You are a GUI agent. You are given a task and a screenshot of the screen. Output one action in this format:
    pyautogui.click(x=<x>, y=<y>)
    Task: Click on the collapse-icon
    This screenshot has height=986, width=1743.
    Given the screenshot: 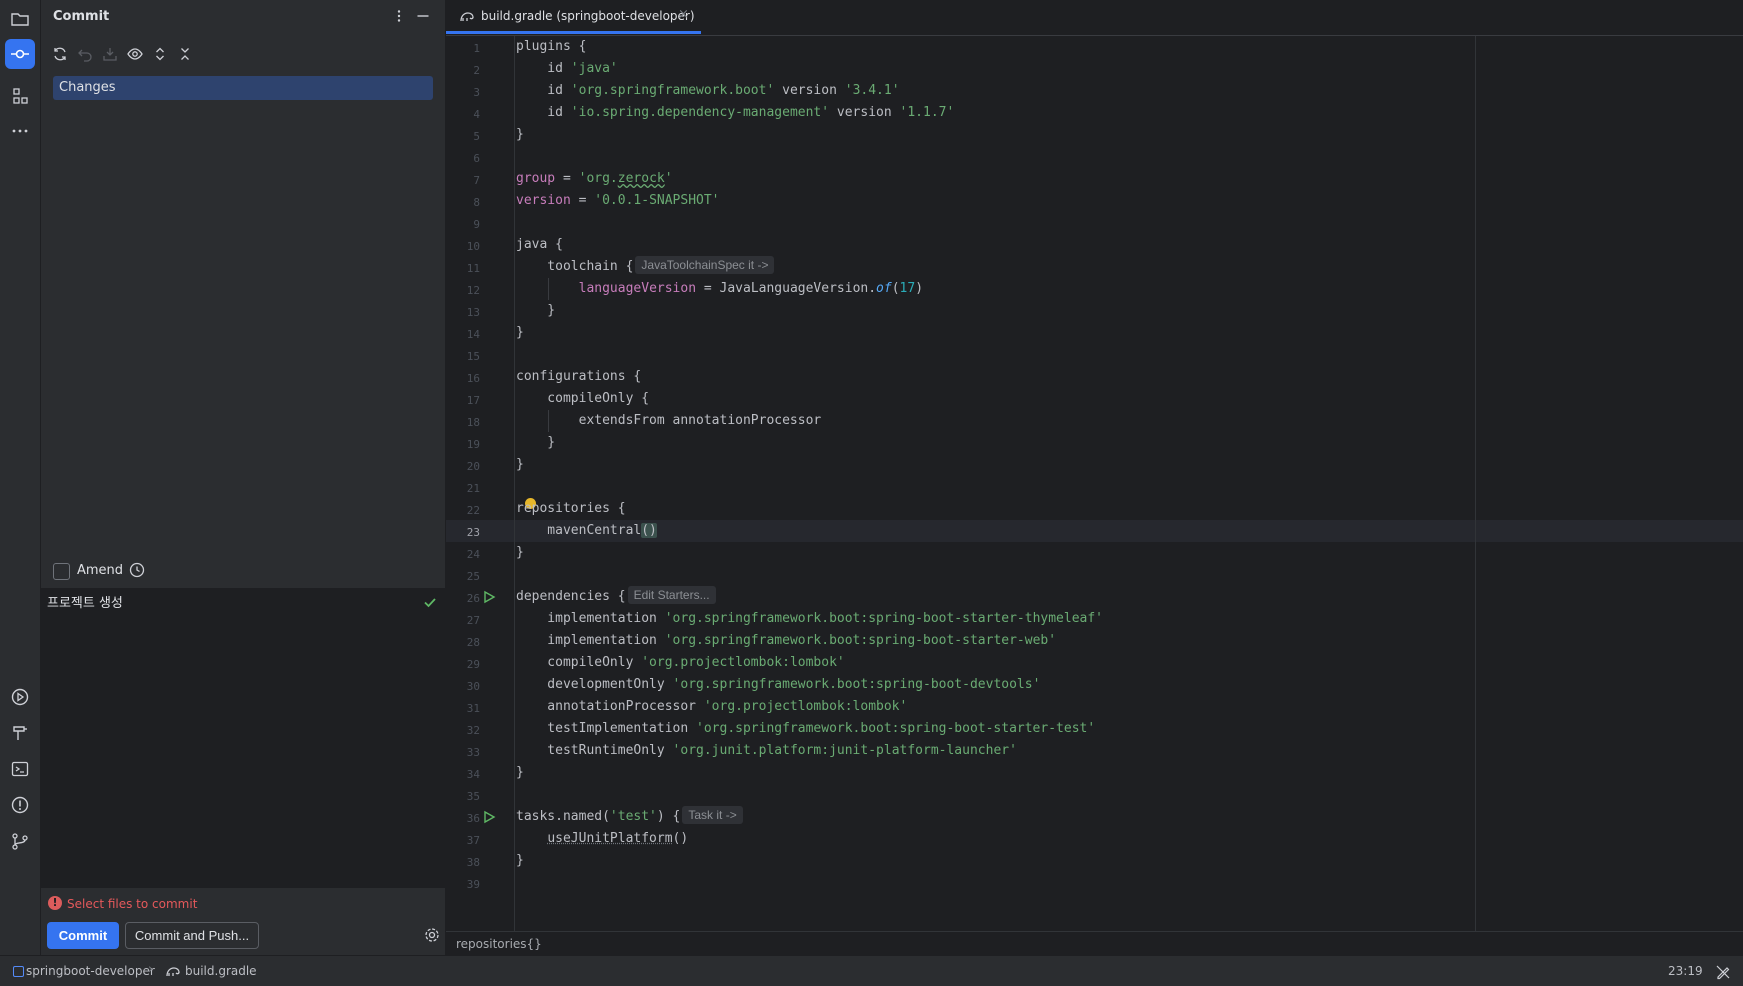 What is the action you would take?
    pyautogui.click(x=185, y=54)
    